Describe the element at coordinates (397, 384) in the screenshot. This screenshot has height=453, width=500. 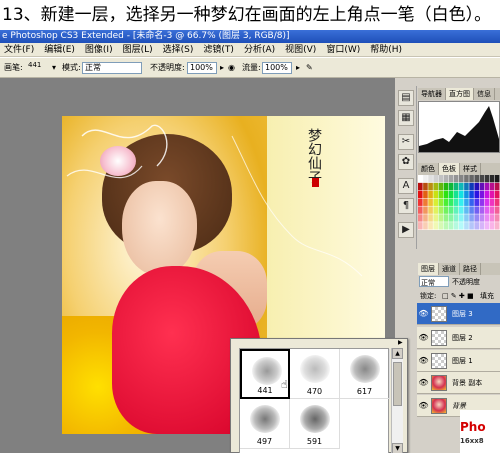
I see `scroll-thumb` at that location.